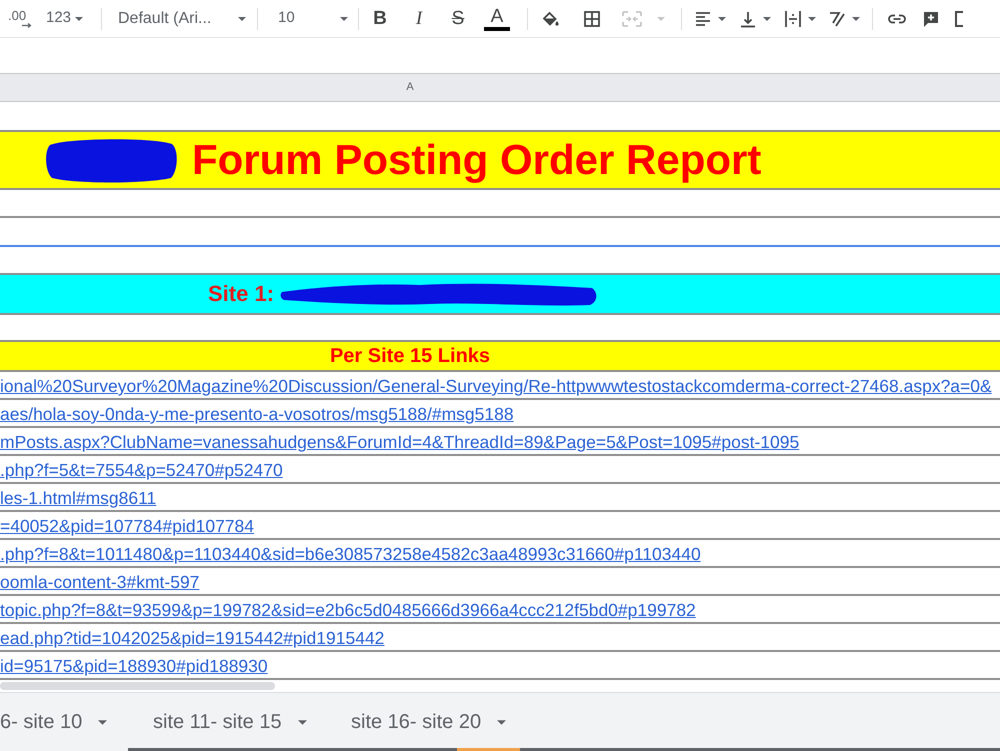 This screenshot has width=1000, height=751. I want to click on link: mPosts.aspx?ClubName=vanessahudgens&ForumId=4&ThreadId=89&Page=5&Post=1095#post-1095, so click(400, 442).